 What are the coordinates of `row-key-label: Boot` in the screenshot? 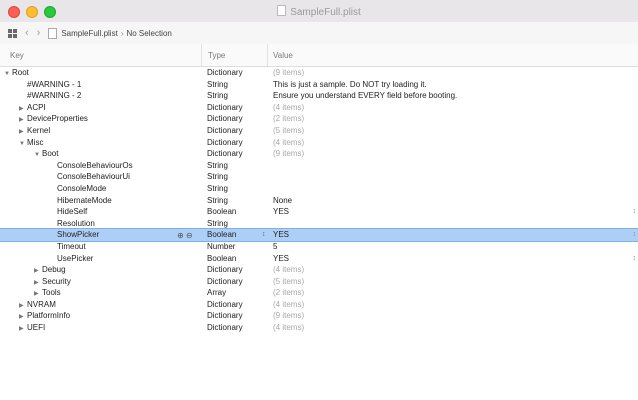 It's located at (50, 154).